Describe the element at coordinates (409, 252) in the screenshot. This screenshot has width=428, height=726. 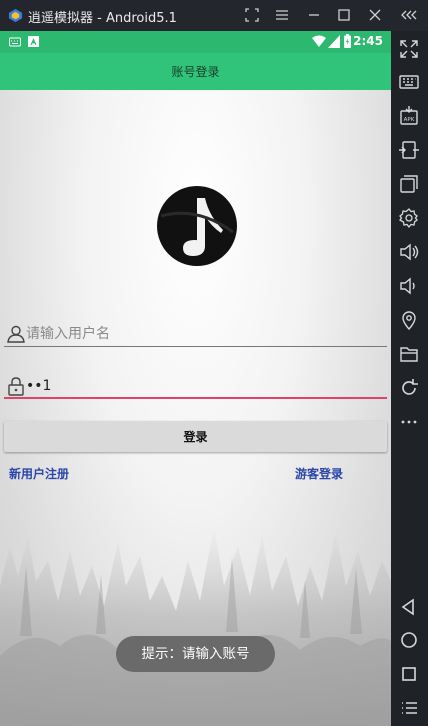
I see `volume-up-icon` at that location.